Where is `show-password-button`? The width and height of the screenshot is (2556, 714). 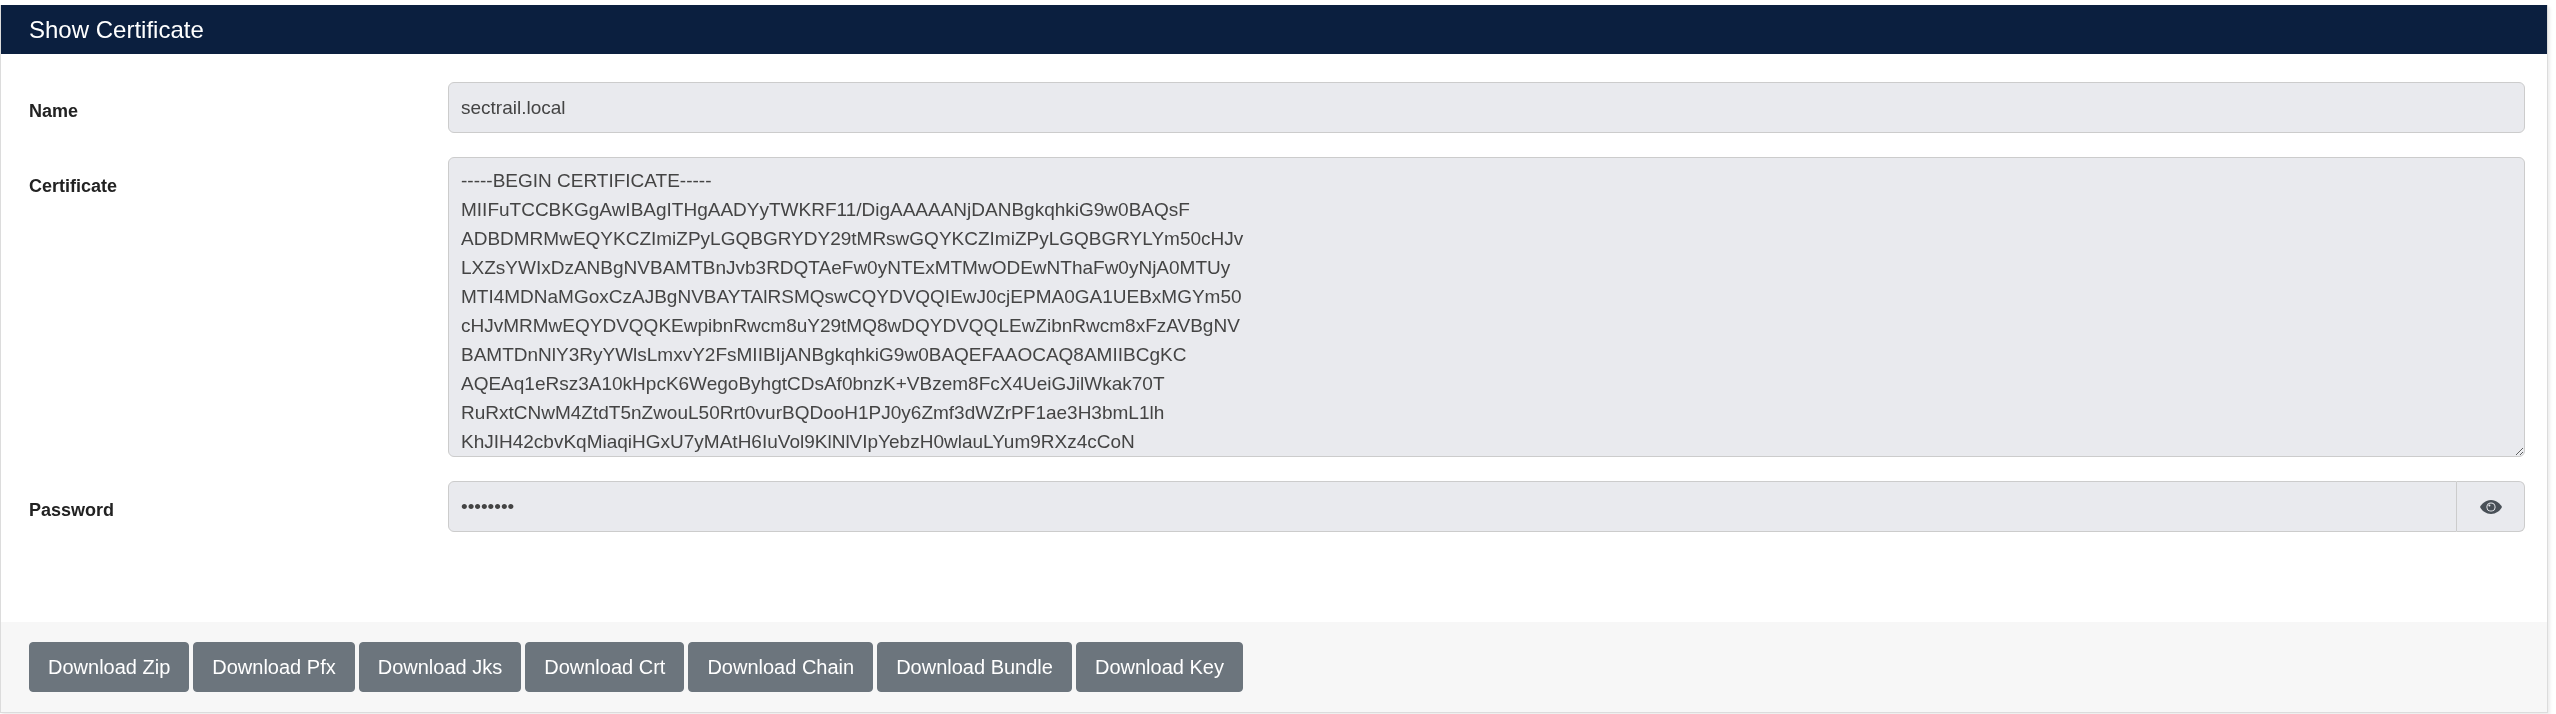 show-password-button is located at coordinates (2491, 506).